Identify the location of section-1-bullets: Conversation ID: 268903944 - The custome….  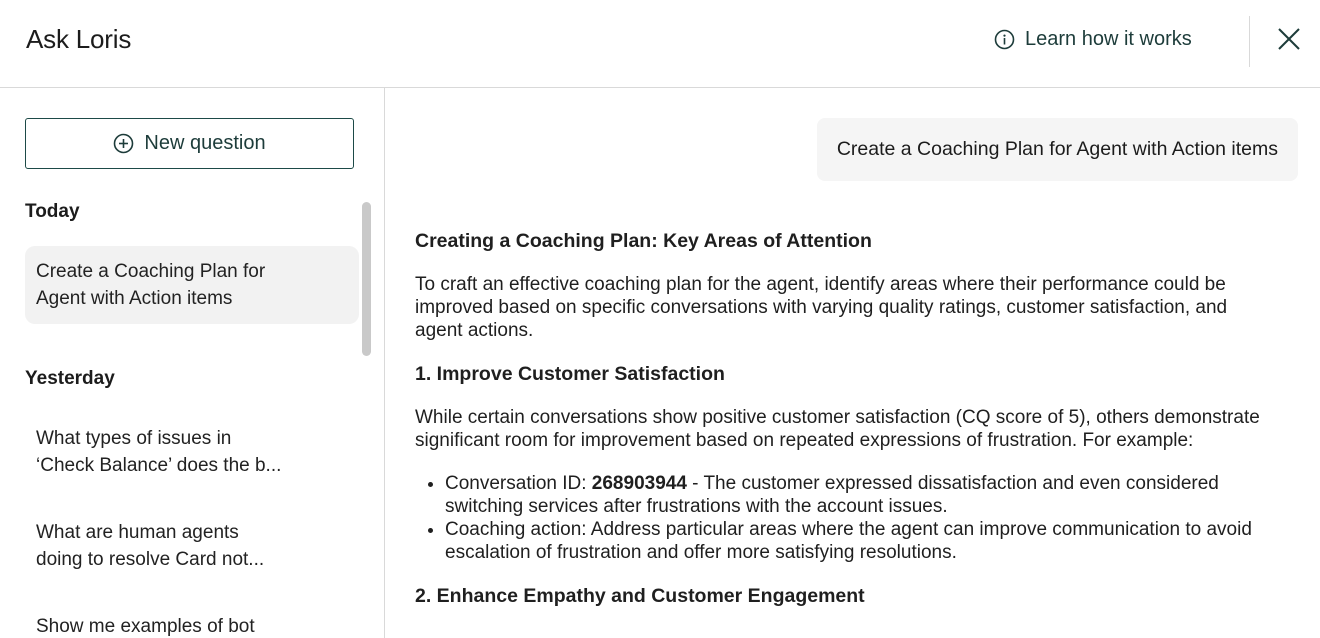
(860, 518).